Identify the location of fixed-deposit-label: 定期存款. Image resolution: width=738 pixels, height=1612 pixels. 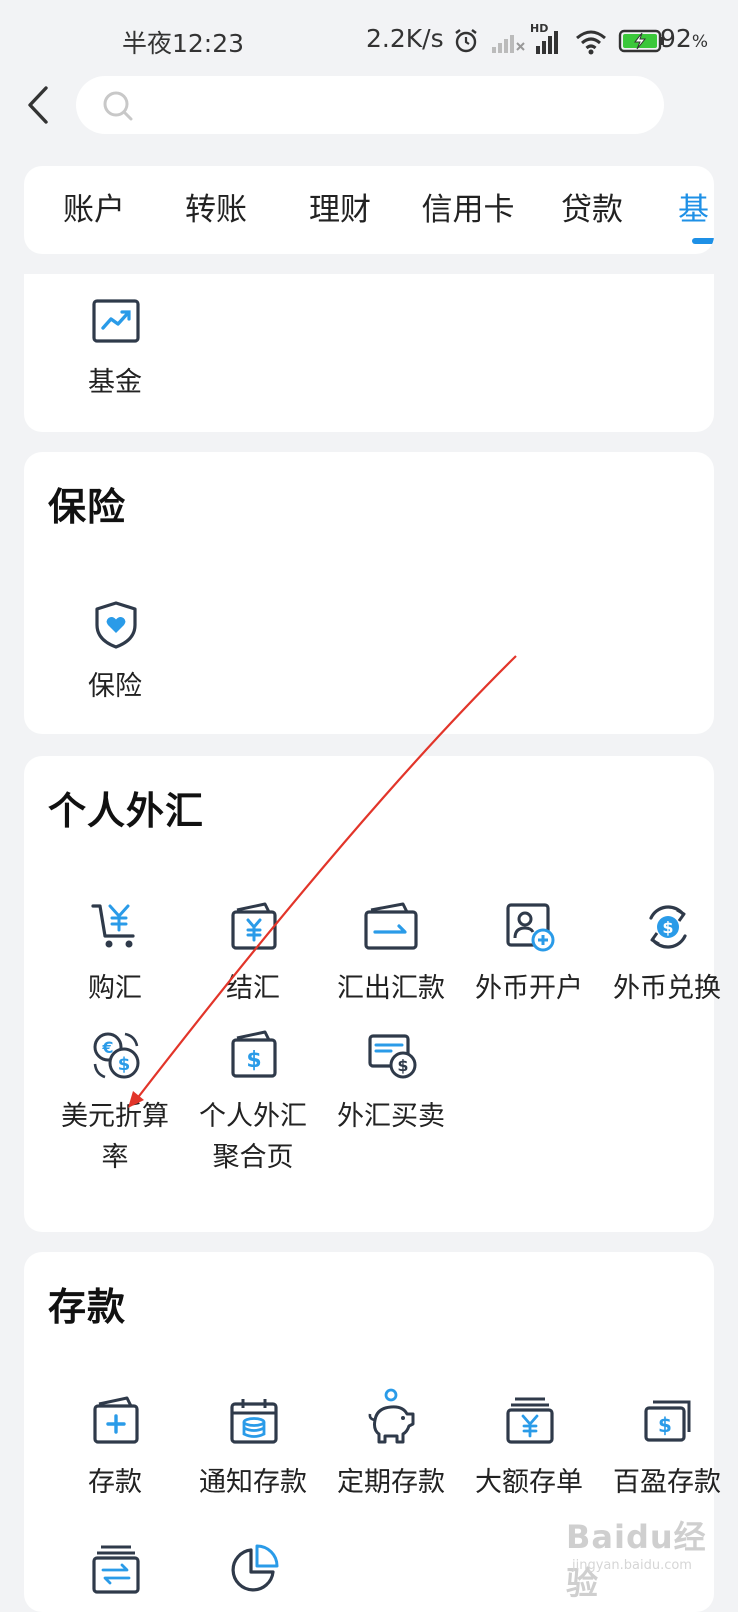
(391, 1482).